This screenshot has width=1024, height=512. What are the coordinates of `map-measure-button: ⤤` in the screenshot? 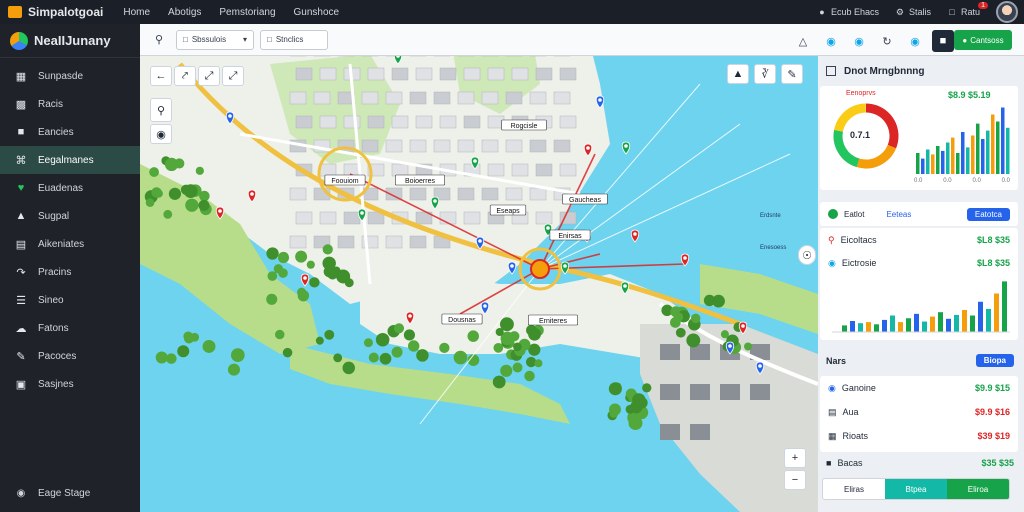 It's located at (185, 76).